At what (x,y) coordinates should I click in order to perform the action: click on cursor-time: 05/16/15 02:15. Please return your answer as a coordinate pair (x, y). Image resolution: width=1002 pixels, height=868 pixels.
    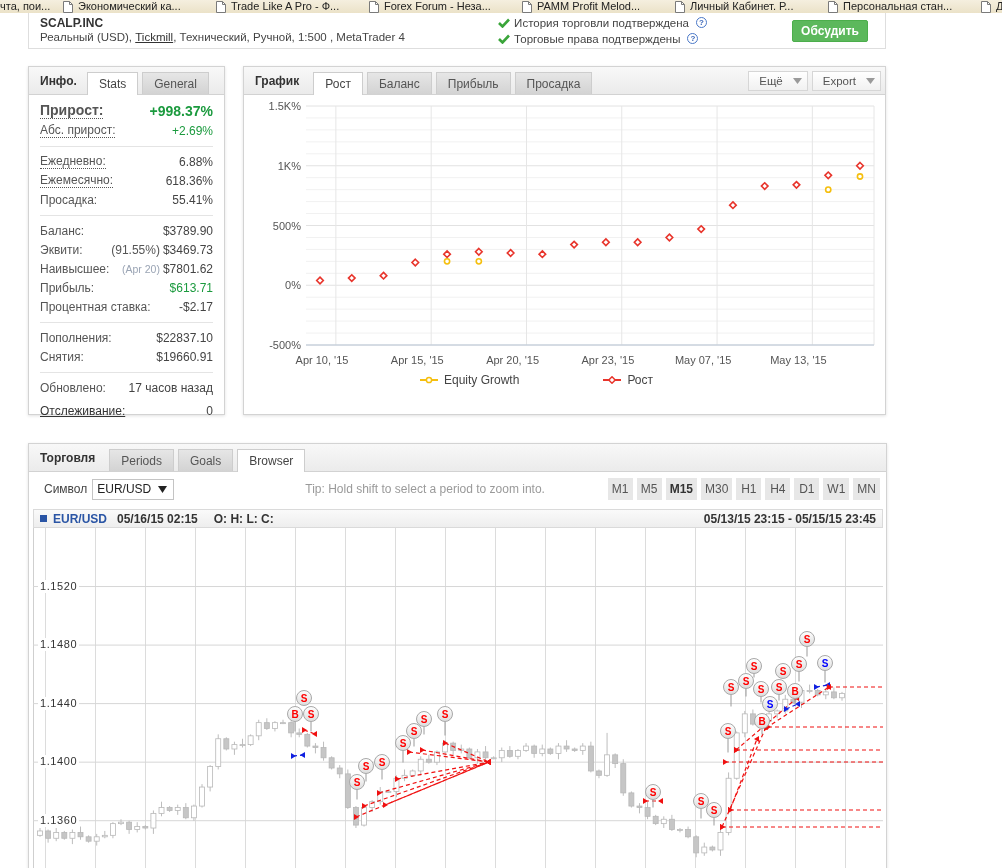
    Looking at the image, I should click on (157, 518).